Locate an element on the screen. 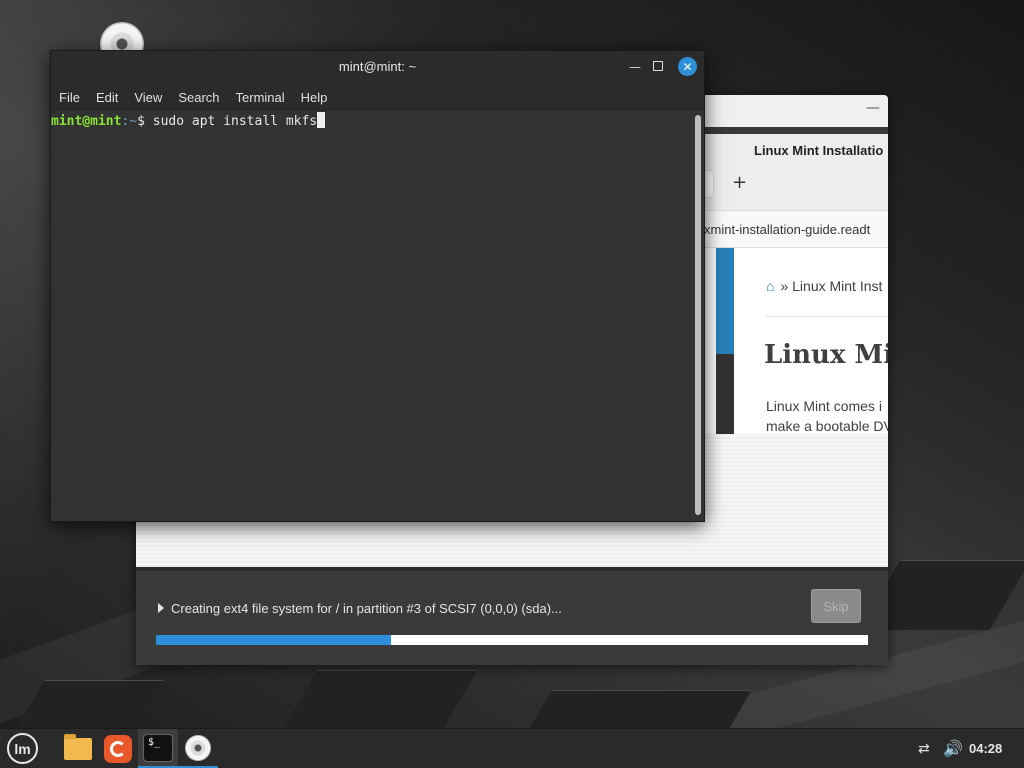  disc-icon is located at coordinates (198, 748).